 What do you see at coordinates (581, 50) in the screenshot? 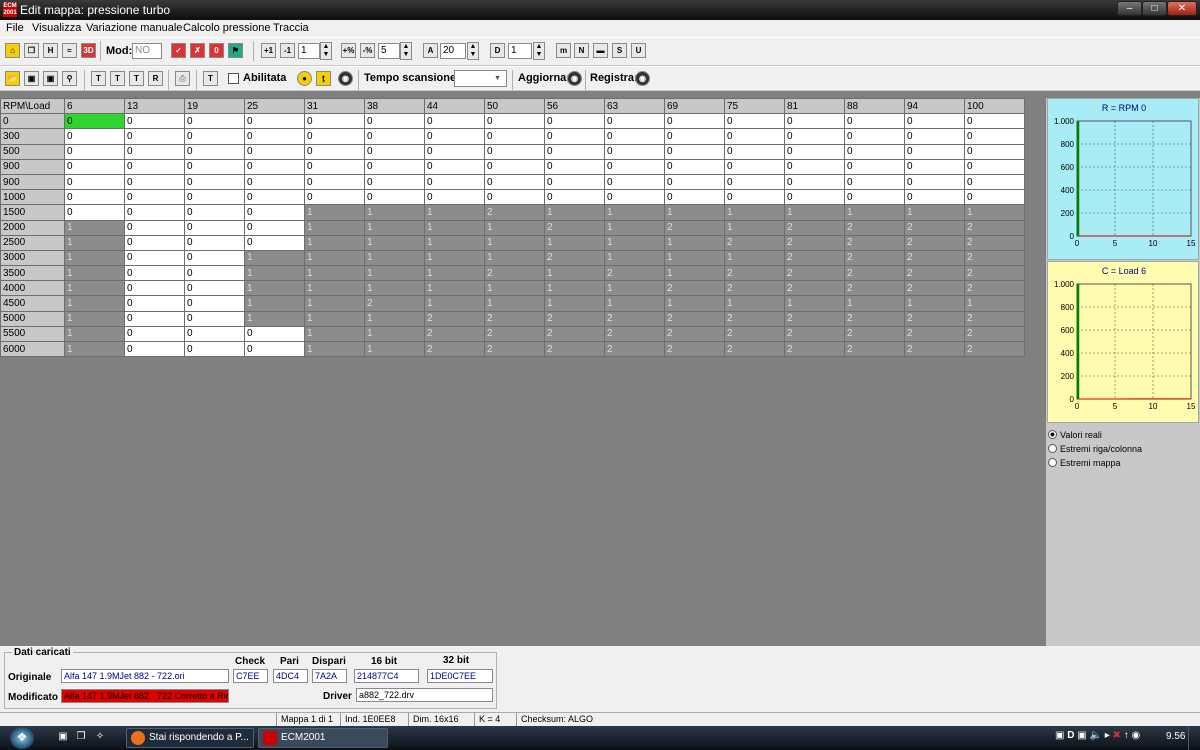
I see `n-icon: N` at bounding box center [581, 50].